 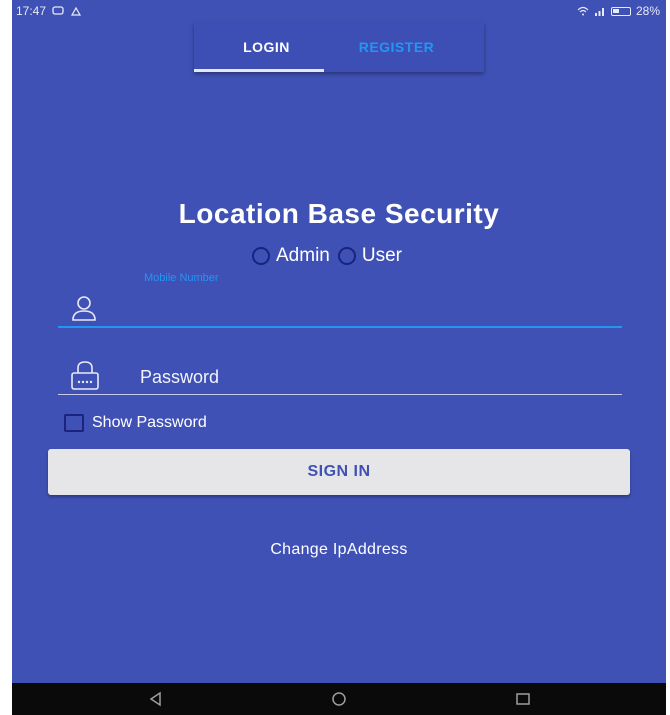 I want to click on password-input, so click(x=370, y=377).